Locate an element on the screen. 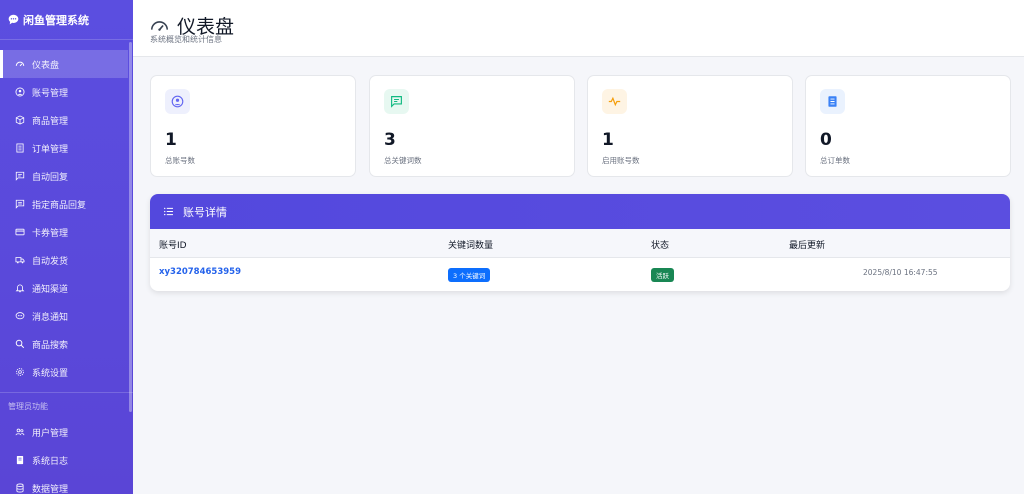 This screenshot has width=1024, height=494. chat-bubble-icon is located at coordinates (13, 19).